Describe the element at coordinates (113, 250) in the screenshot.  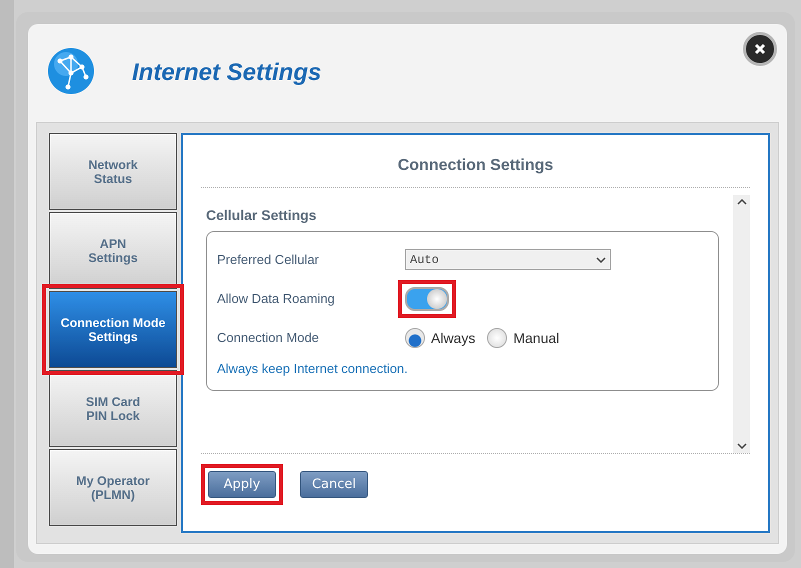
I see `sidebar-tab: APN Settings` at that location.